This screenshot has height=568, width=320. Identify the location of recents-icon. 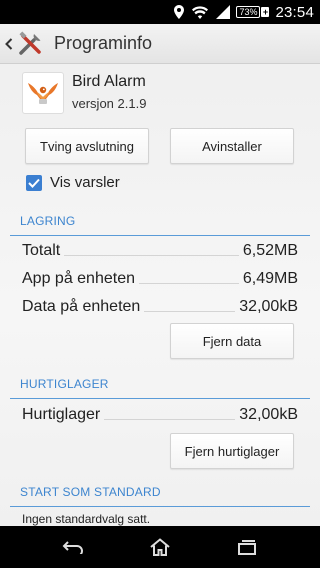
(247, 547).